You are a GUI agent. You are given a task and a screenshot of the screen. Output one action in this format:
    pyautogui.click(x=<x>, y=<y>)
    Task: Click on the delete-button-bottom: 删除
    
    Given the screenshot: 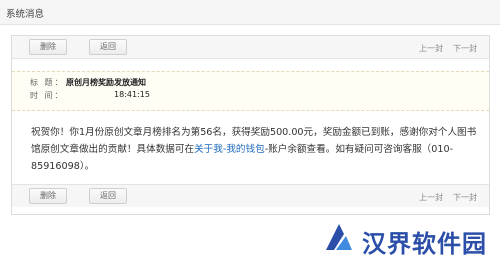 What is the action you would take?
    pyautogui.click(x=48, y=196)
    